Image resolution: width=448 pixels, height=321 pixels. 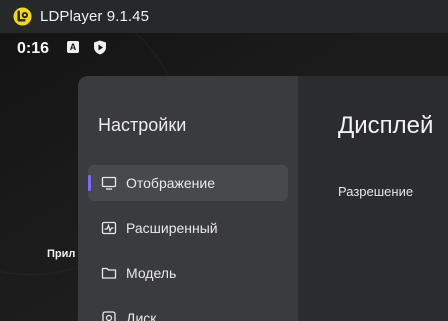 I want to click on sidebar-item-model: Модель, so click(x=188, y=273).